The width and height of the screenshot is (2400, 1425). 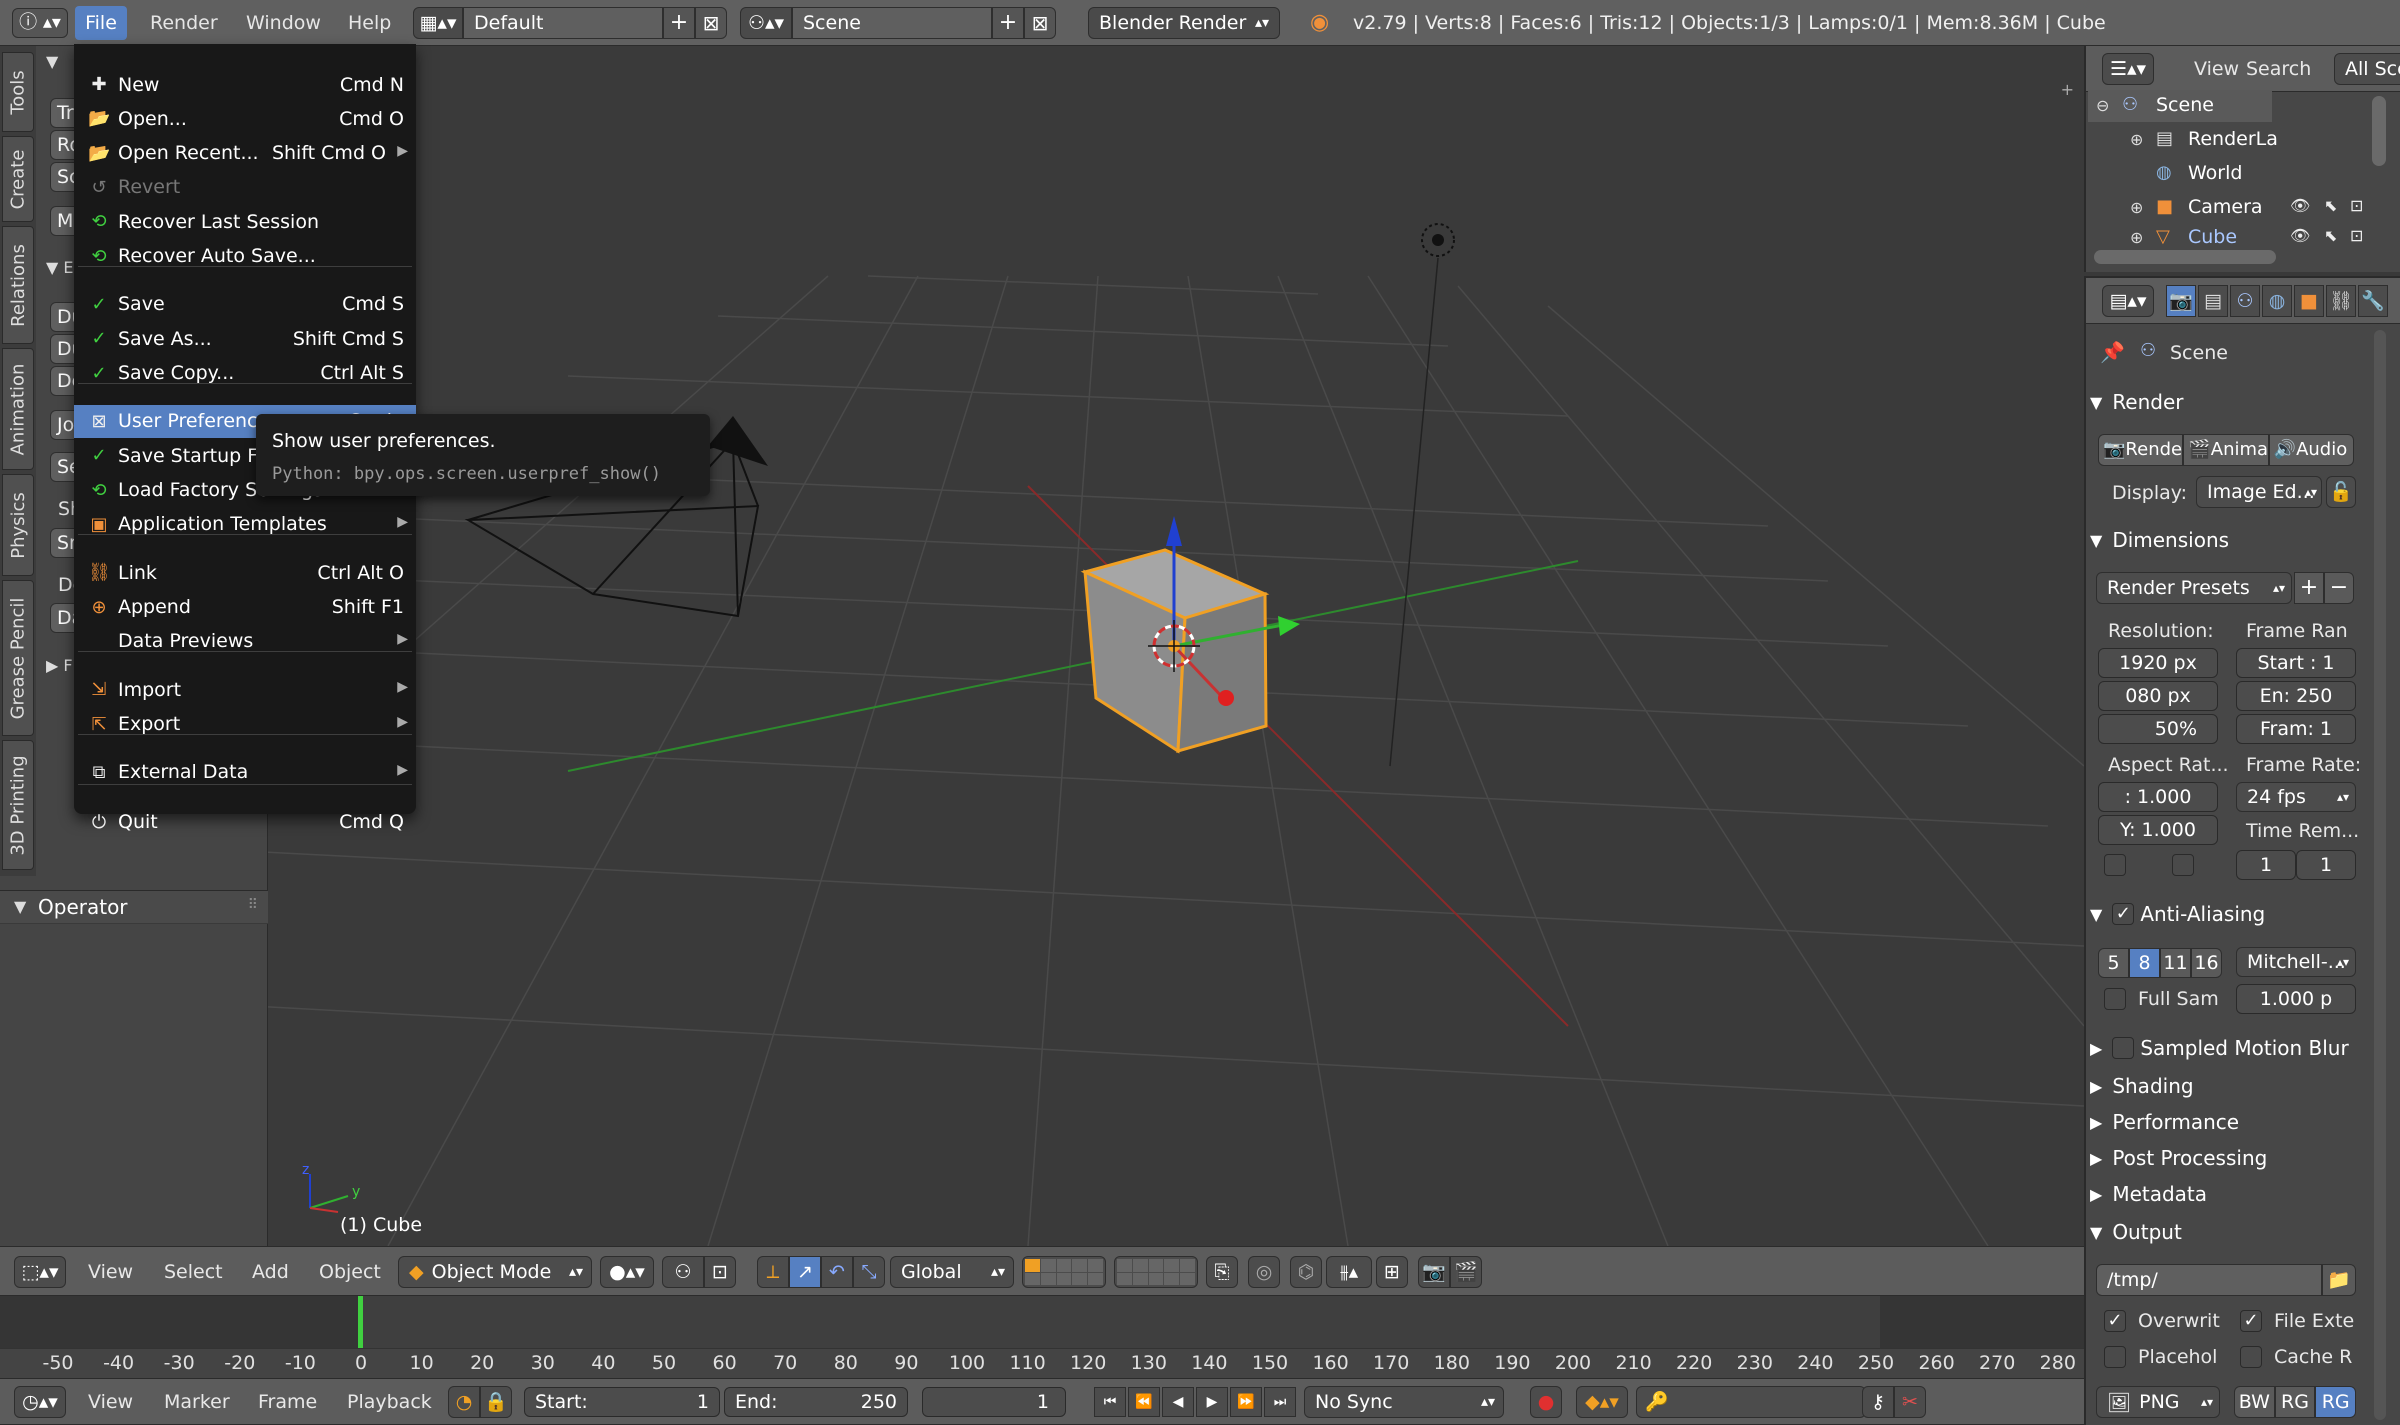 What do you see at coordinates (2113, 963) in the screenshot?
I see `aa-samples-5: 5` at bounding box center [2113, 963].